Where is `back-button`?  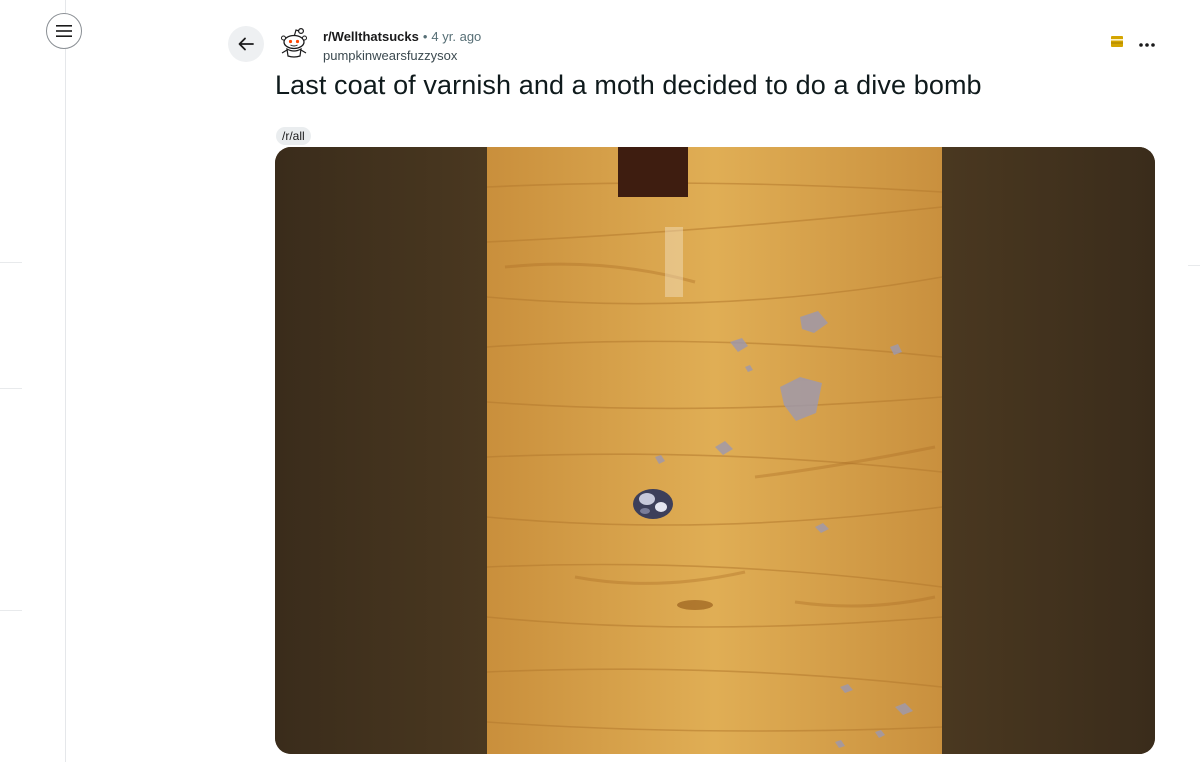 back-button is located at coordinates (246, 44).